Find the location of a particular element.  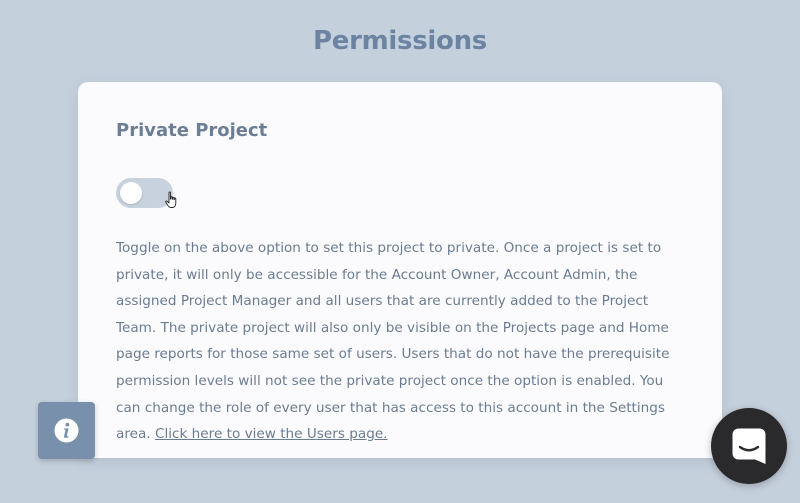

info-icon is located at coordinates (66, 430).